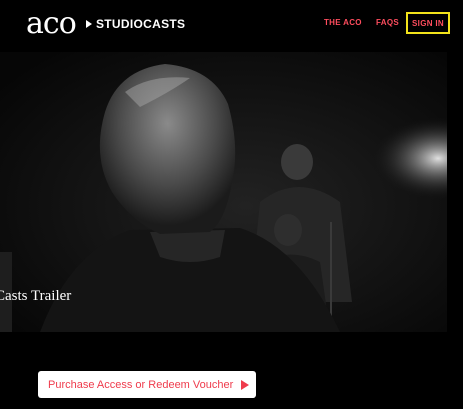  Describe the element at coordinates (141, 24) in the screenshot. I see `brand-label: STUDIOCASTS` at that location.